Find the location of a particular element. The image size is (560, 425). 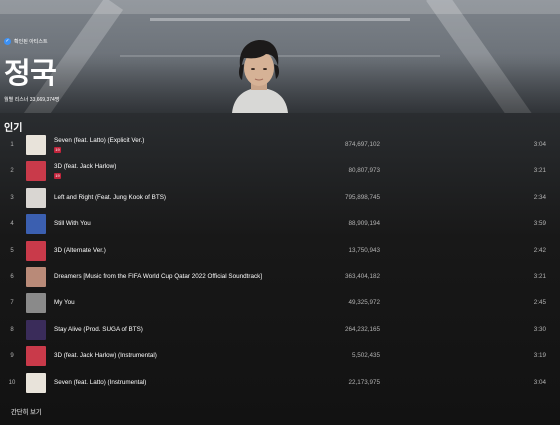

track-number: 1 is located at coordinates (12, 145).